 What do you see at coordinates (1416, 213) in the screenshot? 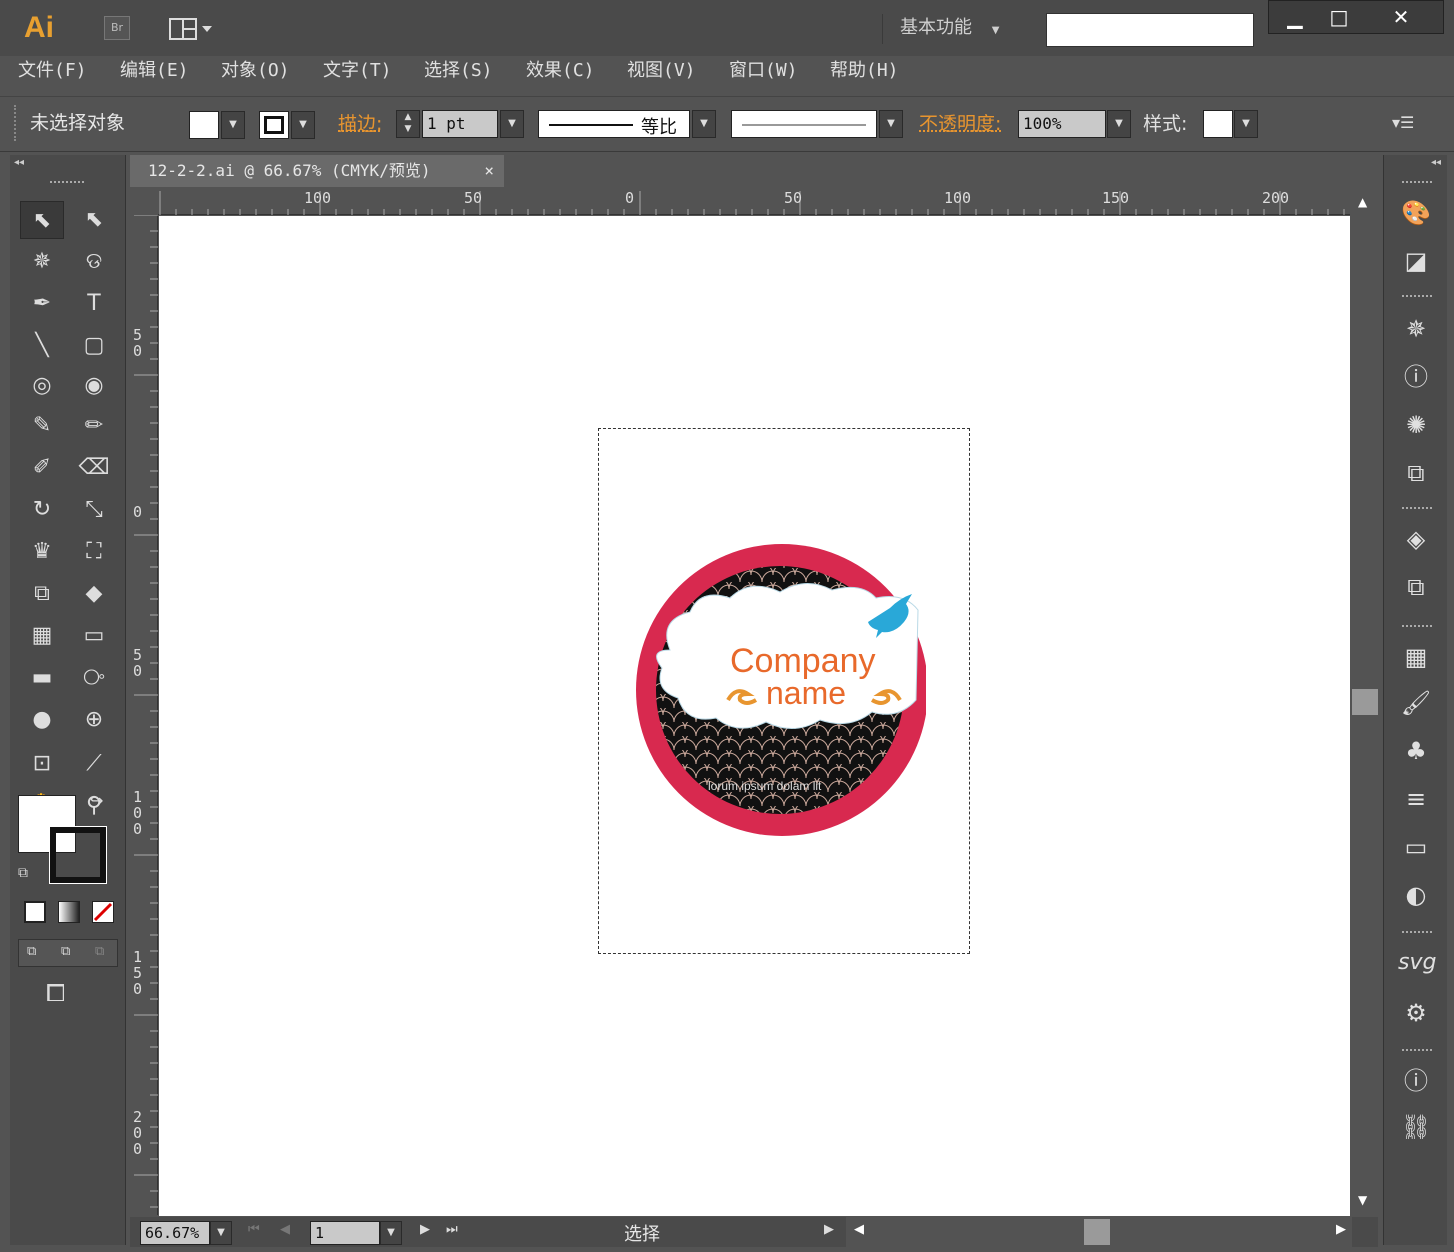
I see `color-panel-icon: 🎨` at bounding box center [1416, 213].